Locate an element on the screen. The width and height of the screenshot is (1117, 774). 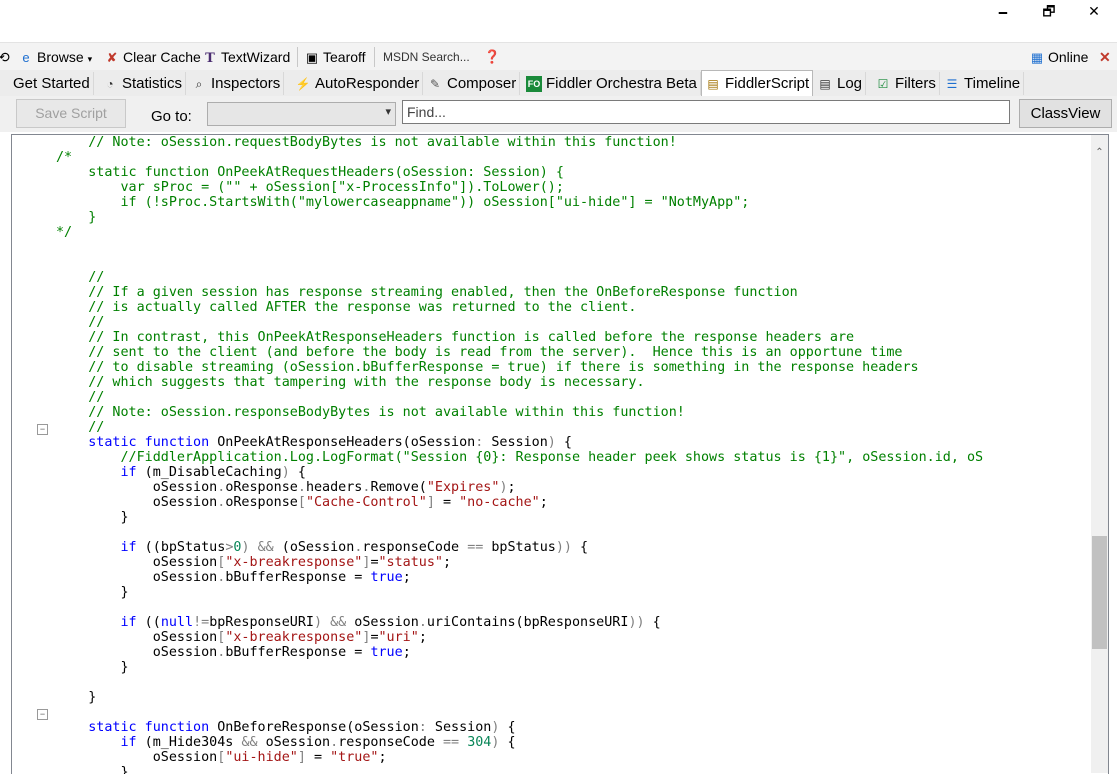
code-line: */ is located at coordinates (64, 232).